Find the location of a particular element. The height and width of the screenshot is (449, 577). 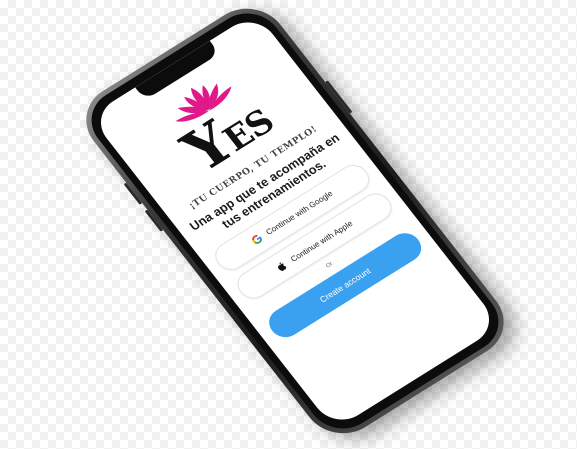

or-divider-label: Or is located at coordinates (329, 265).